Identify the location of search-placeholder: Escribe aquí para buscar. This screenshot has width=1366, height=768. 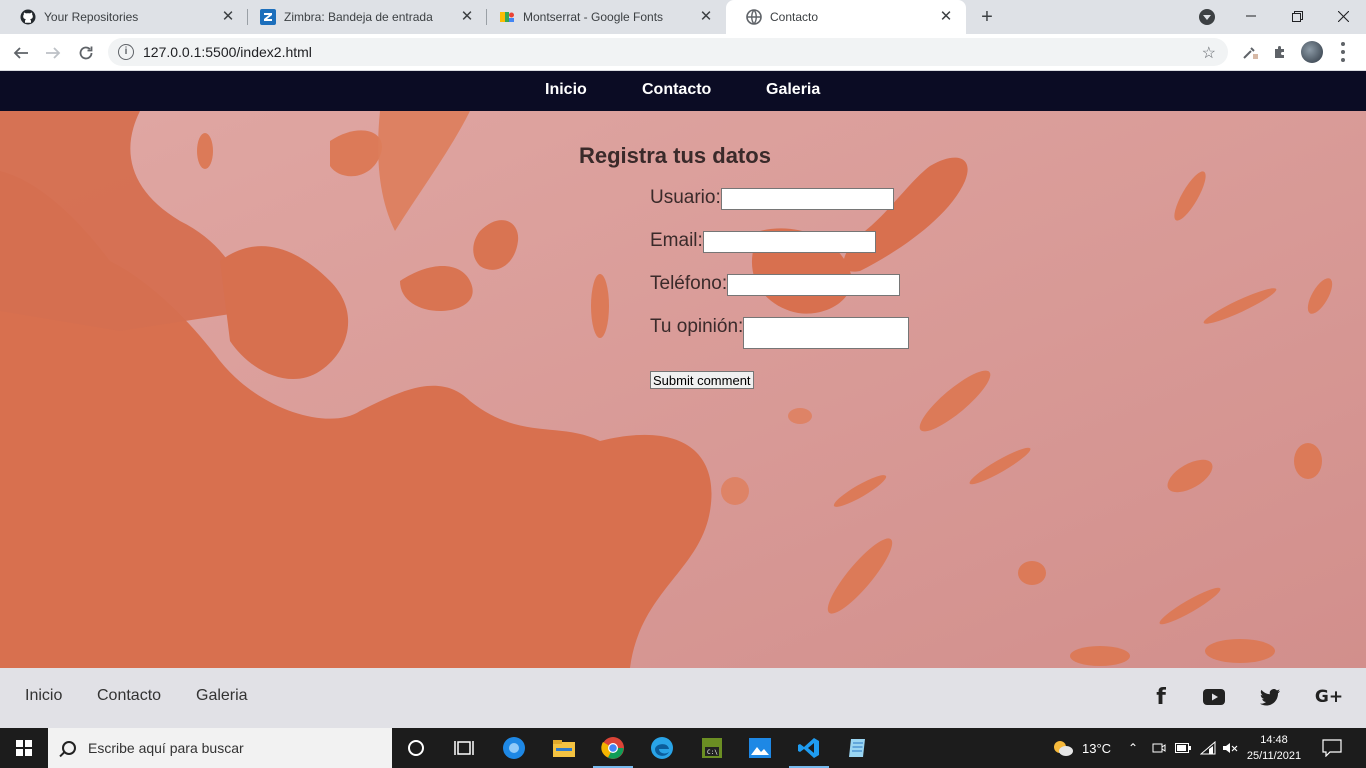
(166, 748).